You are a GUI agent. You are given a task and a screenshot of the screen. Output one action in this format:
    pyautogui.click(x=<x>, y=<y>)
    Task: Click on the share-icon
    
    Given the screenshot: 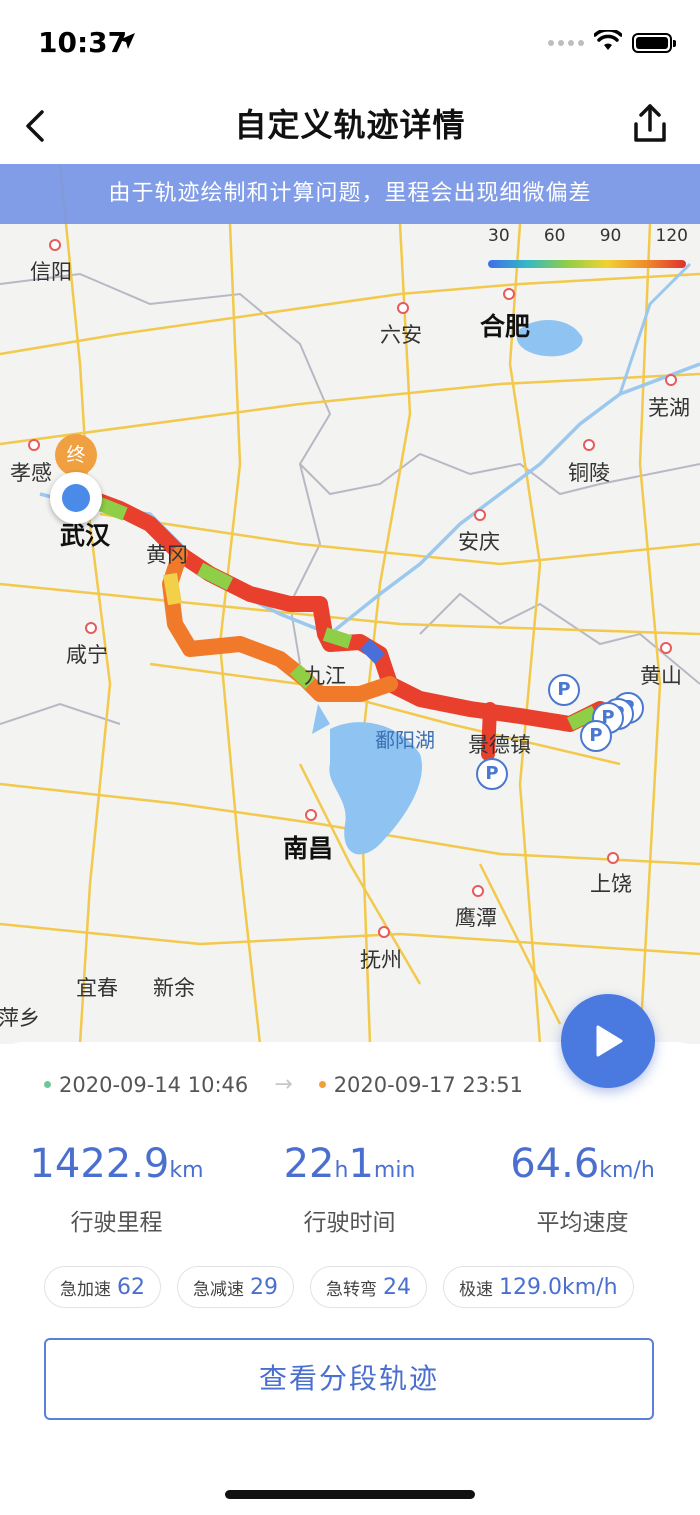 What is the action you would take?
    pyautogui.click(x=650, y=123)
    